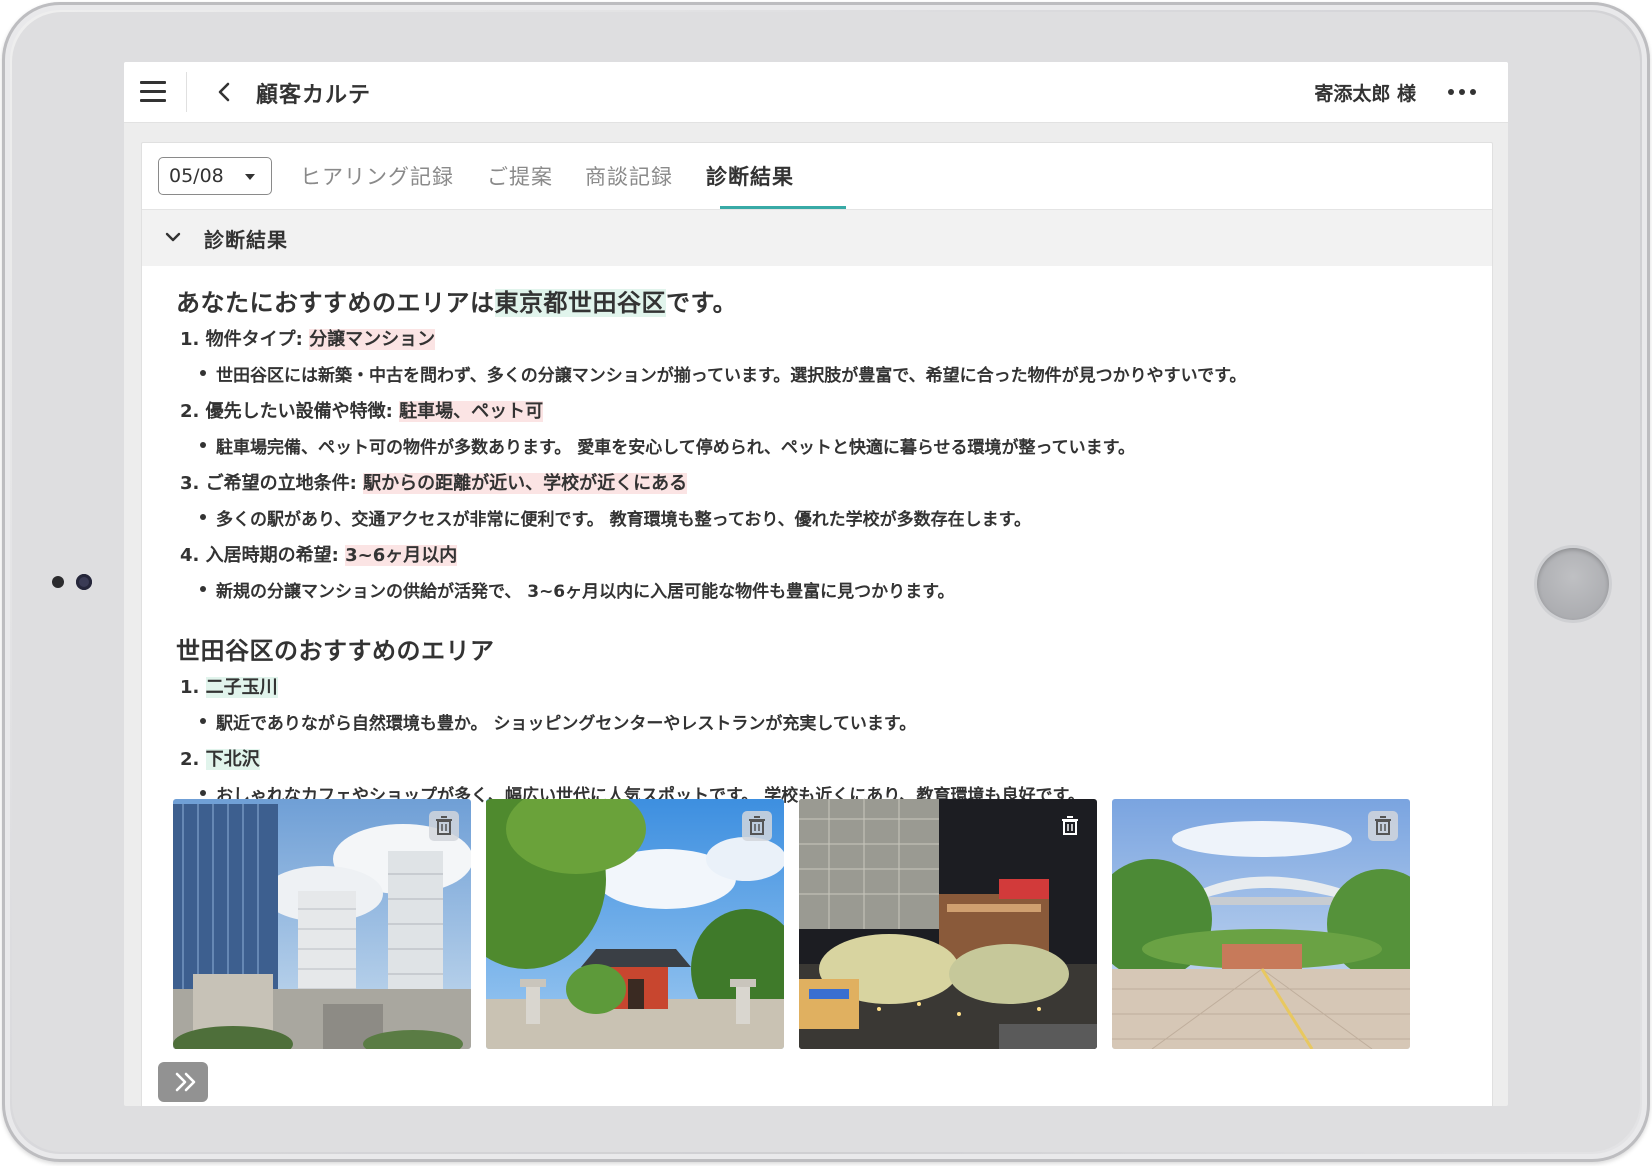  What do you see at coordinates (196, 176) in the screenshot?
I see `date-select-value: 05/08` at bounding box center [196, 176].